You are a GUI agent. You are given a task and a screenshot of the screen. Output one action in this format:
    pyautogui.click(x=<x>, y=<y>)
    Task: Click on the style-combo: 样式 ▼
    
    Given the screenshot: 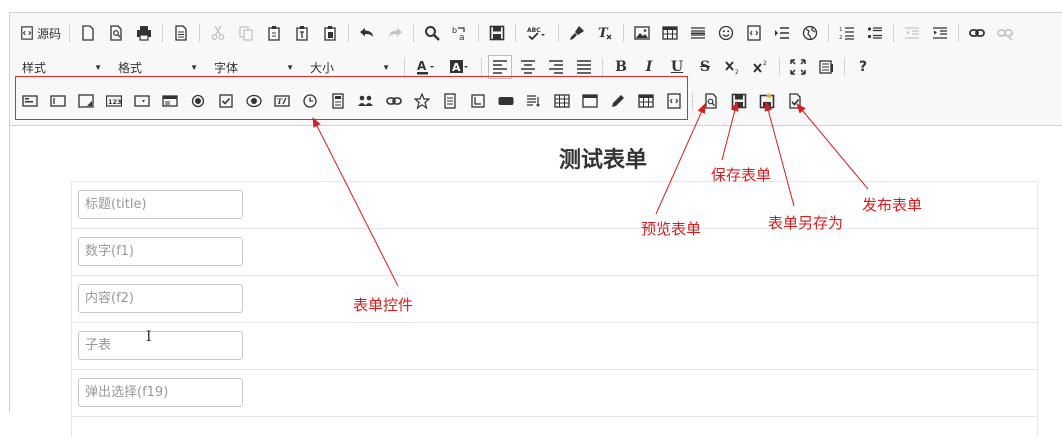 What is the action you would take?
    pyautogui.click(x=62, y=67)
    